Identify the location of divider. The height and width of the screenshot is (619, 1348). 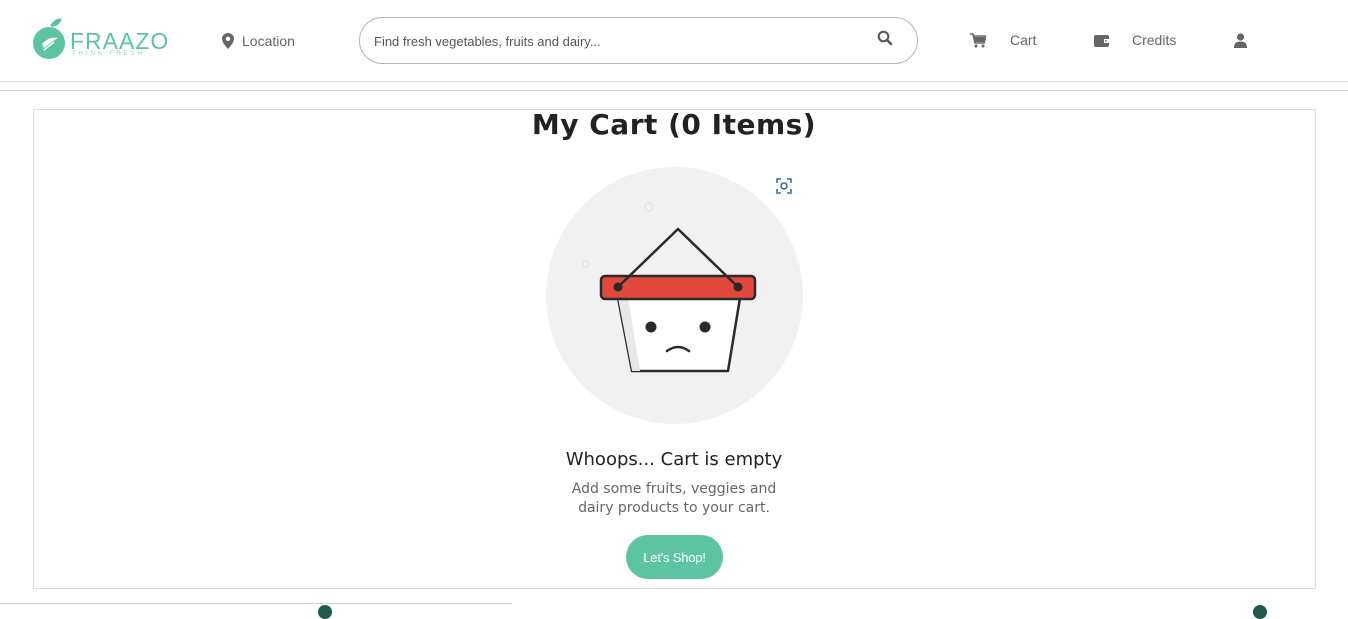
(674, 90).